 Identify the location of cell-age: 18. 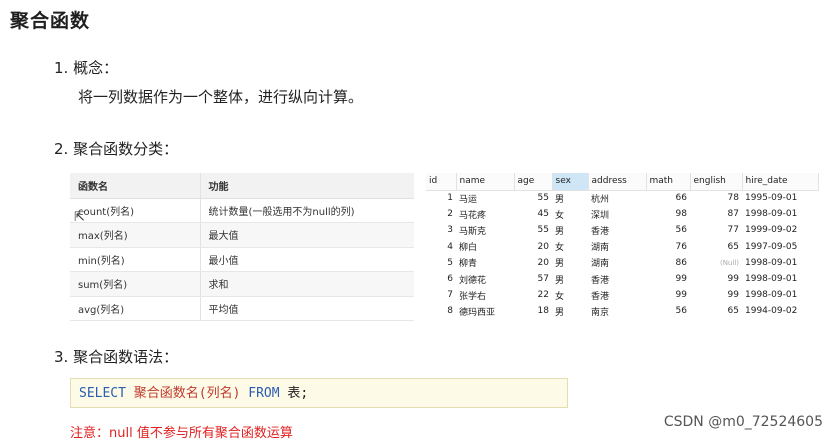
(533, 311).